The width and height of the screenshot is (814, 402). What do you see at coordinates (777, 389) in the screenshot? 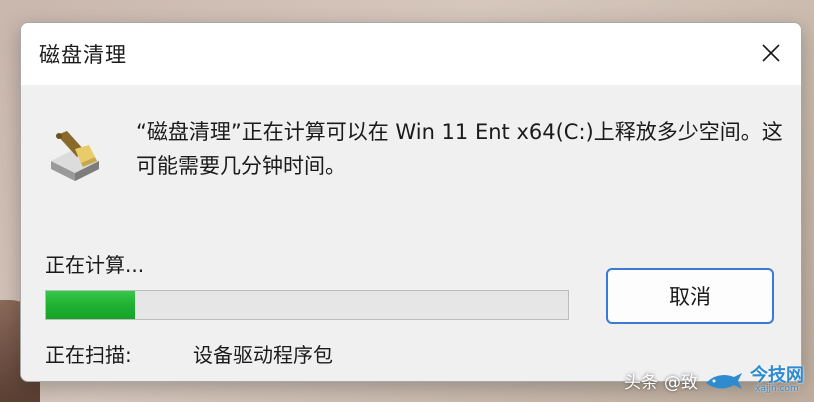
I see `watermark-brand-sub: xajjn.com` at bounding box center [777, 389].